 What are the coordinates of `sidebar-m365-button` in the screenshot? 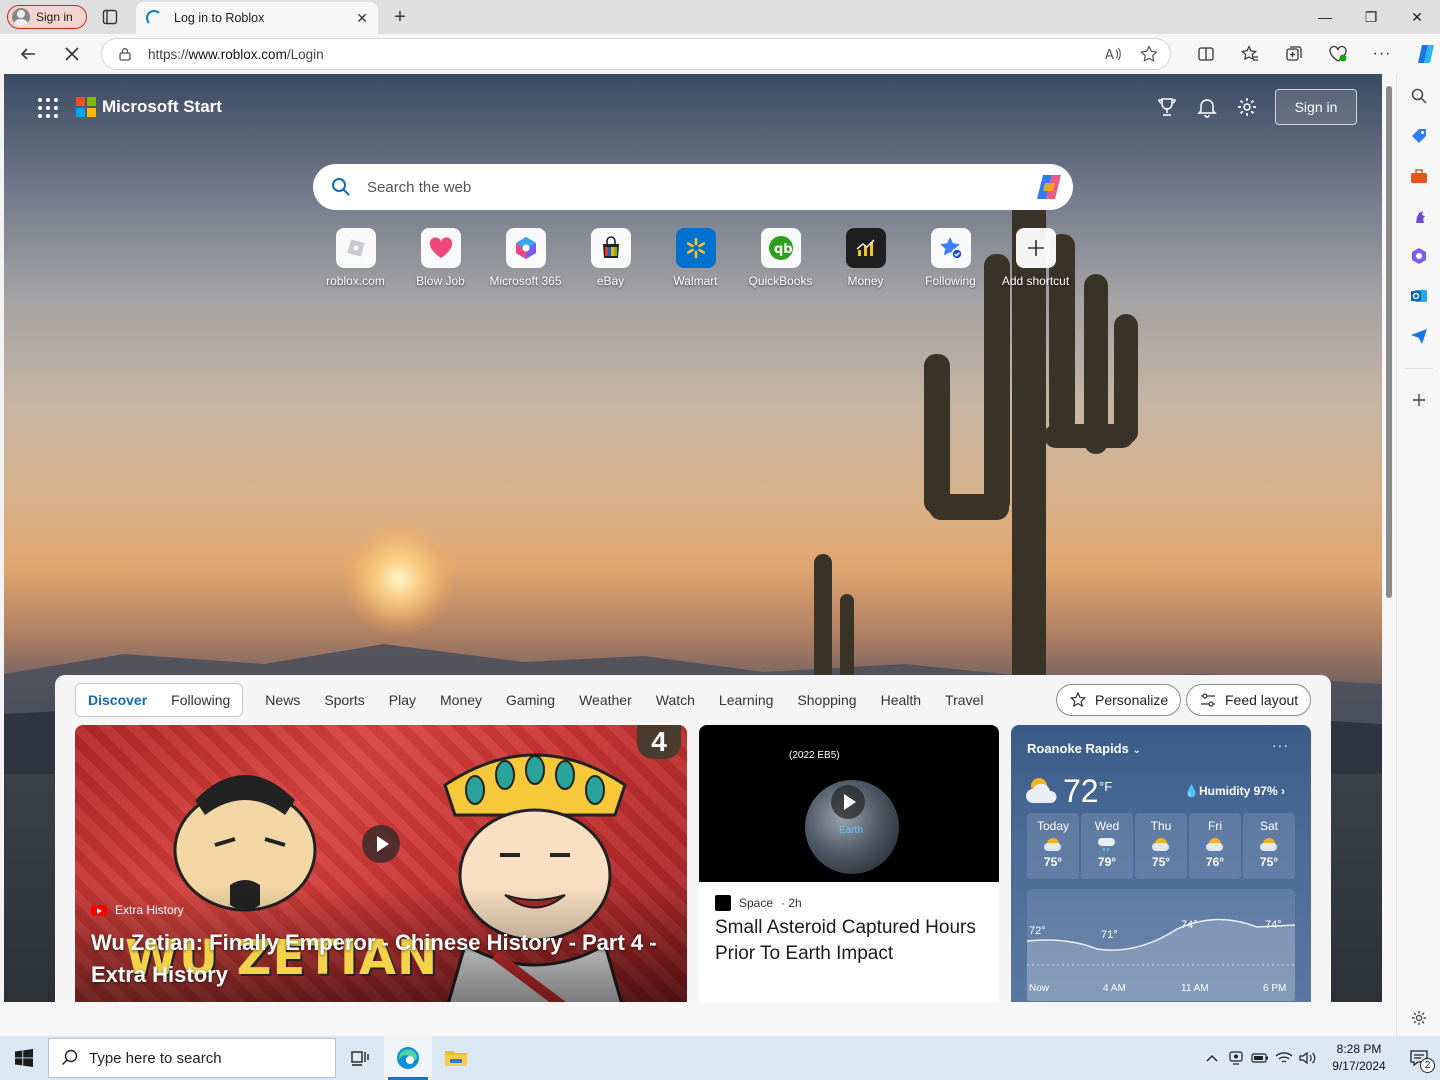 It's located at (1419, 256).